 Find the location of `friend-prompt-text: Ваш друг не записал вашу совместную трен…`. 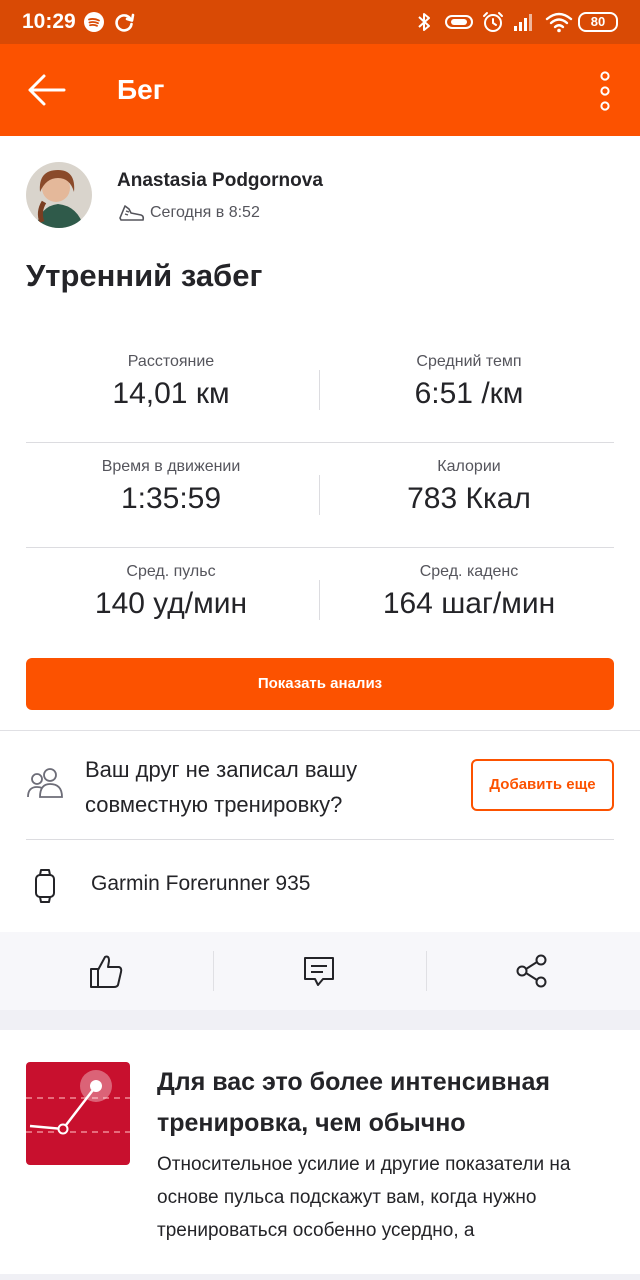

friend-prompt-text: Ваш друг не записал вашу совместную трен… is located at coordinates (221, 787).